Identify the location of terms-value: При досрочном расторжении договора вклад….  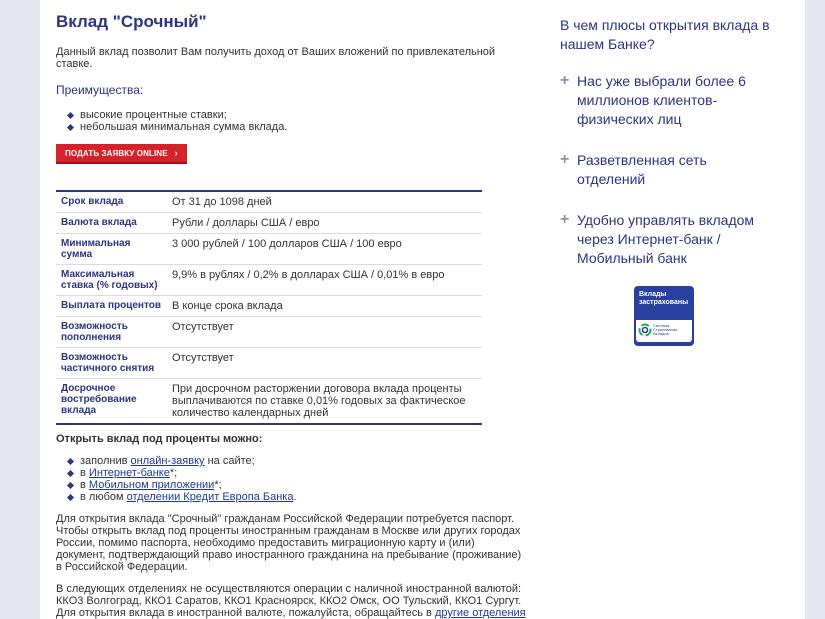
(319, 401).